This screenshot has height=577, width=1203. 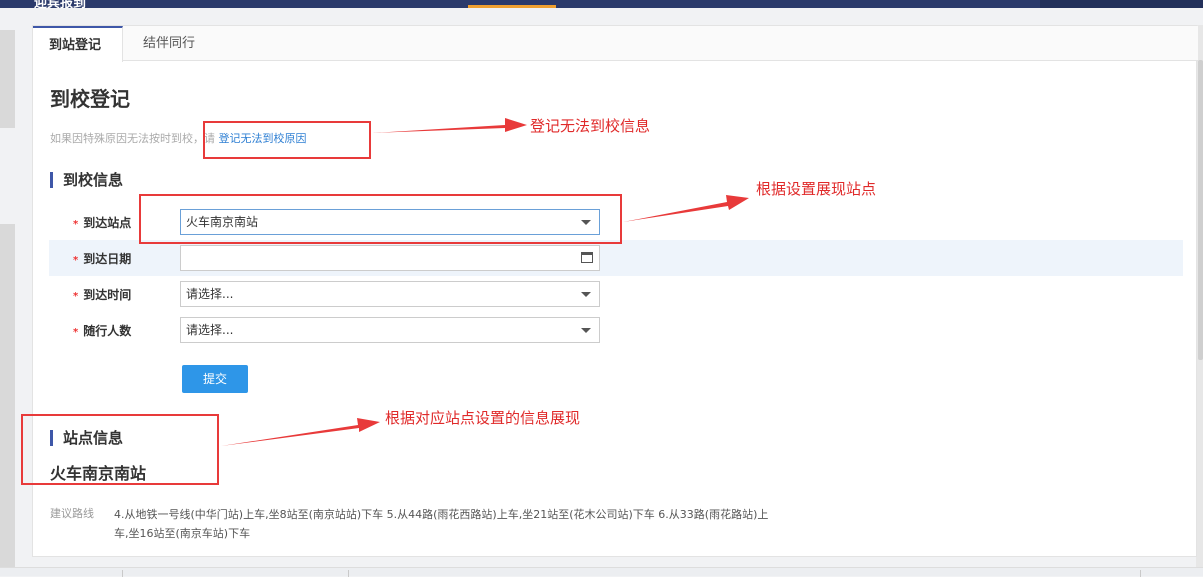 What do you see at coordinates (601, 572) in the screenshot?
I see `bottom-bar` at bounding box center [601, 572].